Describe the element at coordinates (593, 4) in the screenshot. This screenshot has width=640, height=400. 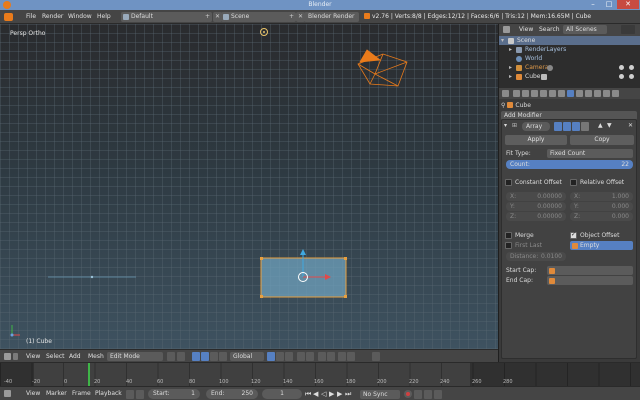
I see `minimize-button: –` at that location.